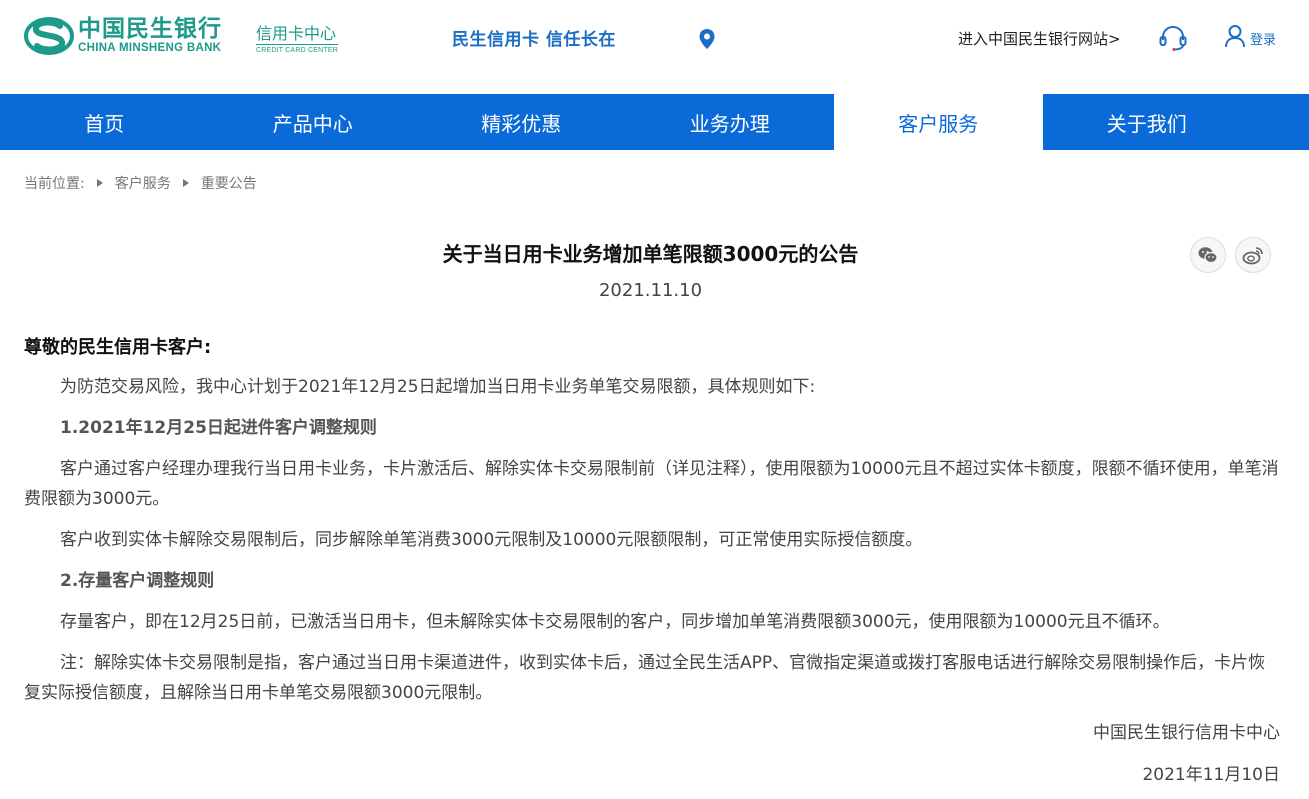 The width and height of the screenshot is (1309, 799). I want to click on credit-card-center-brand: 信用卡中心 CREDIT CARD CENTER, so click(297, 39).